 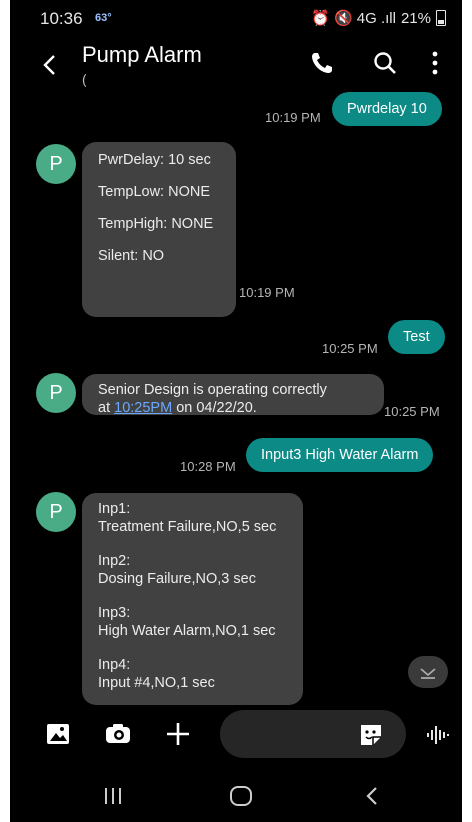 I want to click on status-bar: 10:36 63° ⏰ 🔇 4G .ıll 21%, so click(x=236, y=18).